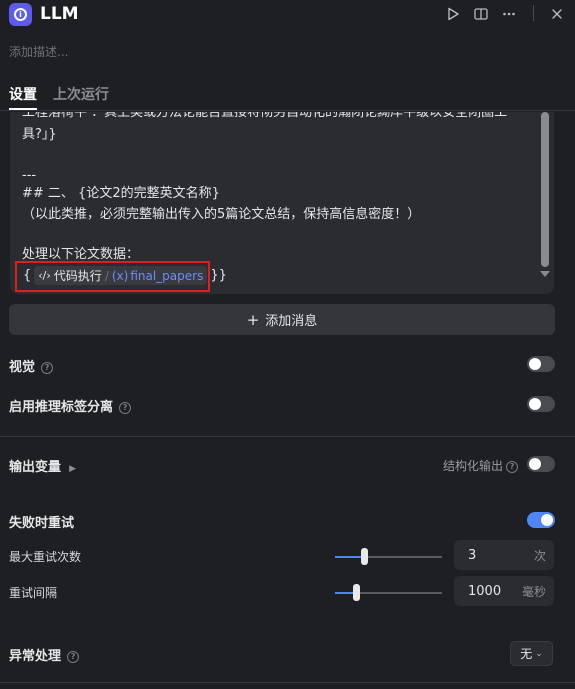 The width and height of the screenshot is (575, 689). I want to click on output-vars-label: 输出变量, so click(35, 467).